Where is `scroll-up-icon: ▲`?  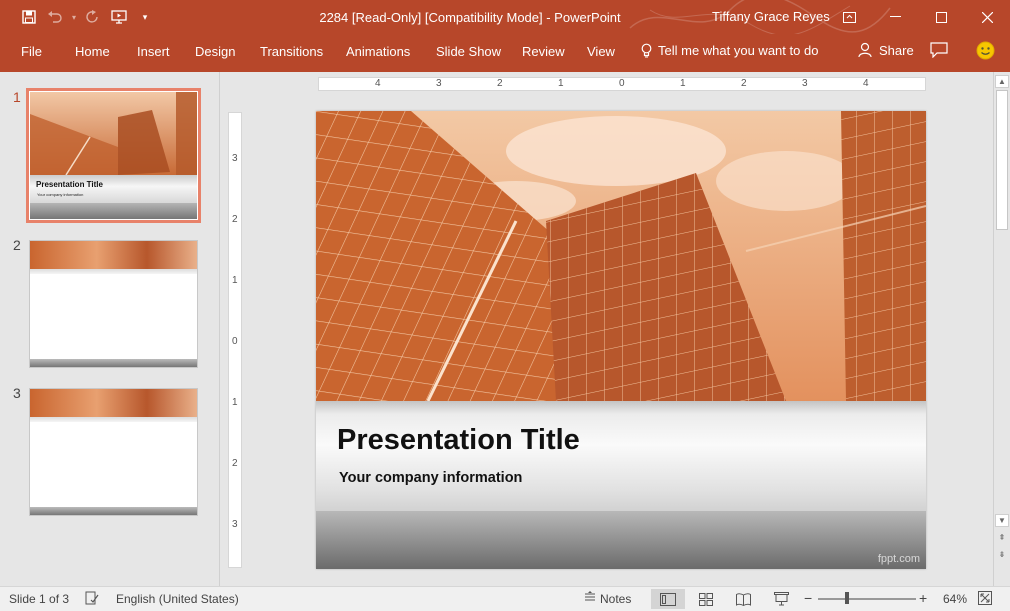
scroll-up-icon: ▲ is located at coordinates (1002, 81).